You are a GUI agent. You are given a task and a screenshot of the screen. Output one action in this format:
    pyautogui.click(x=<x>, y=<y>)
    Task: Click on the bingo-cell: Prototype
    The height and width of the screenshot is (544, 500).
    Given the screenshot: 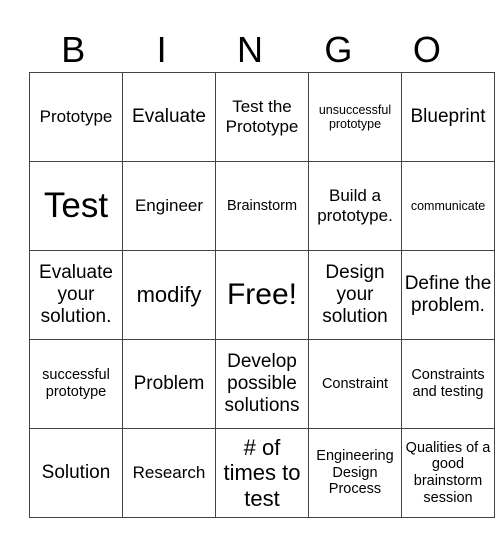 What is the action you would take?
    pyautogui.click(x=76, y=117)
    